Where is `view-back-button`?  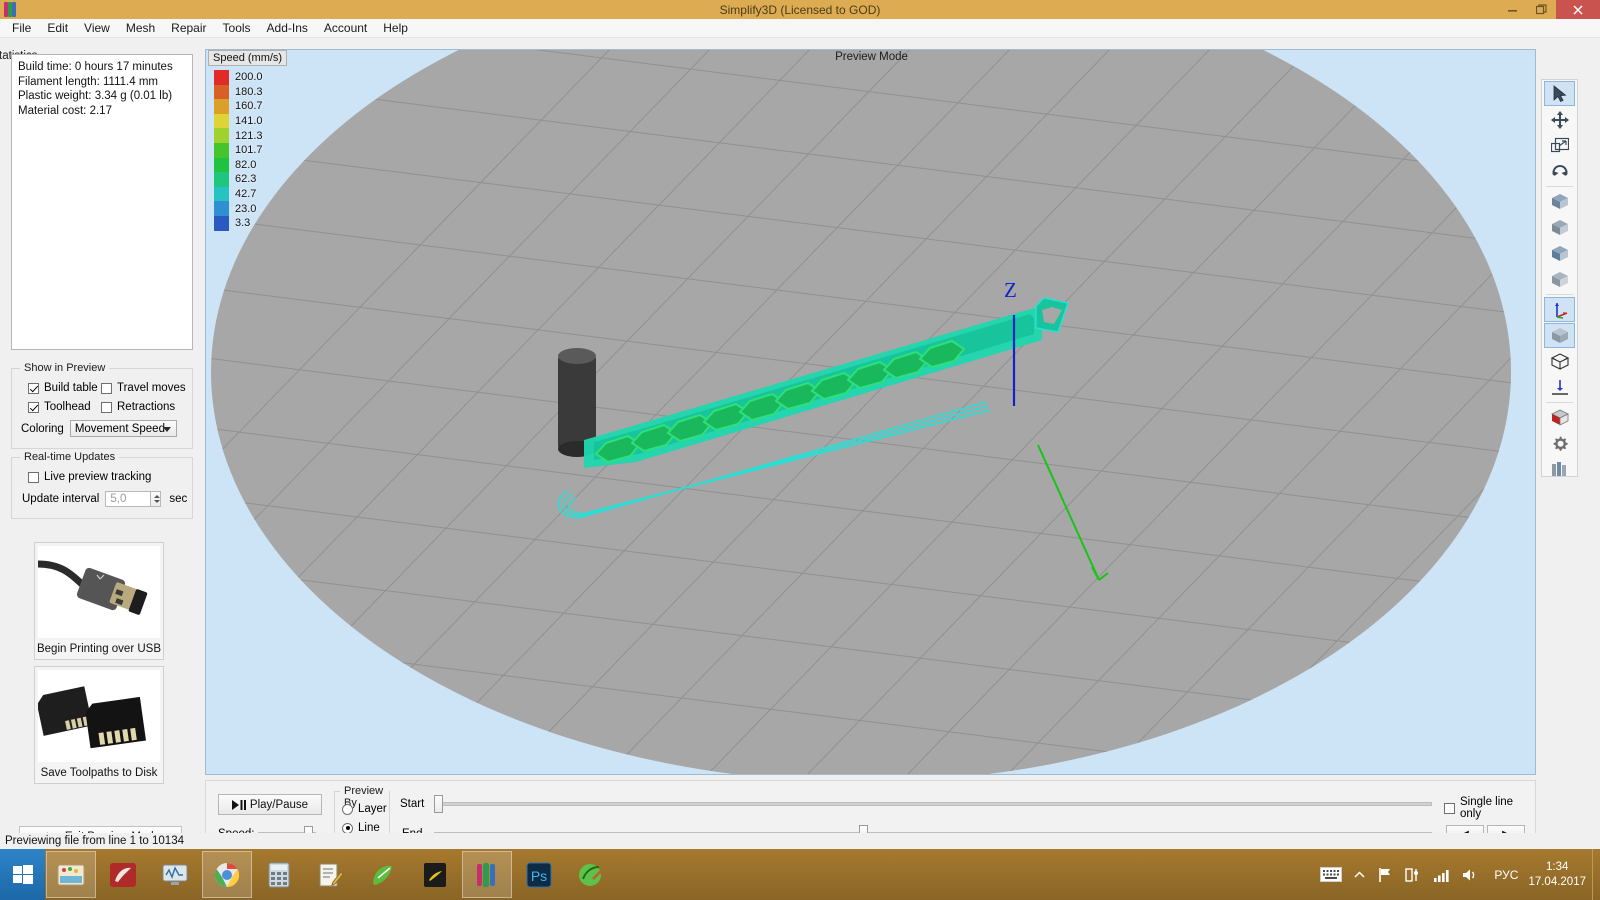
view-back-button is located at coordinates (1559, 227).